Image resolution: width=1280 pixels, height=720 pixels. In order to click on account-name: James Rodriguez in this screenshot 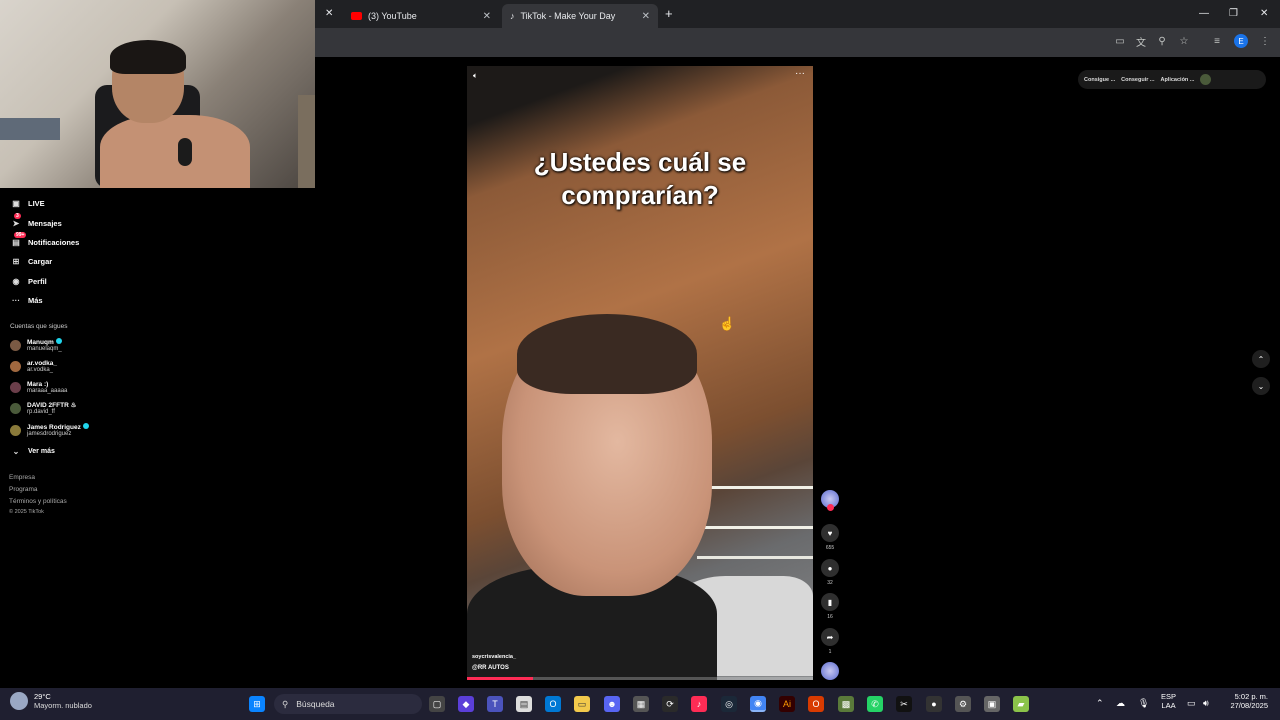, I will do `click(54, 427)`.